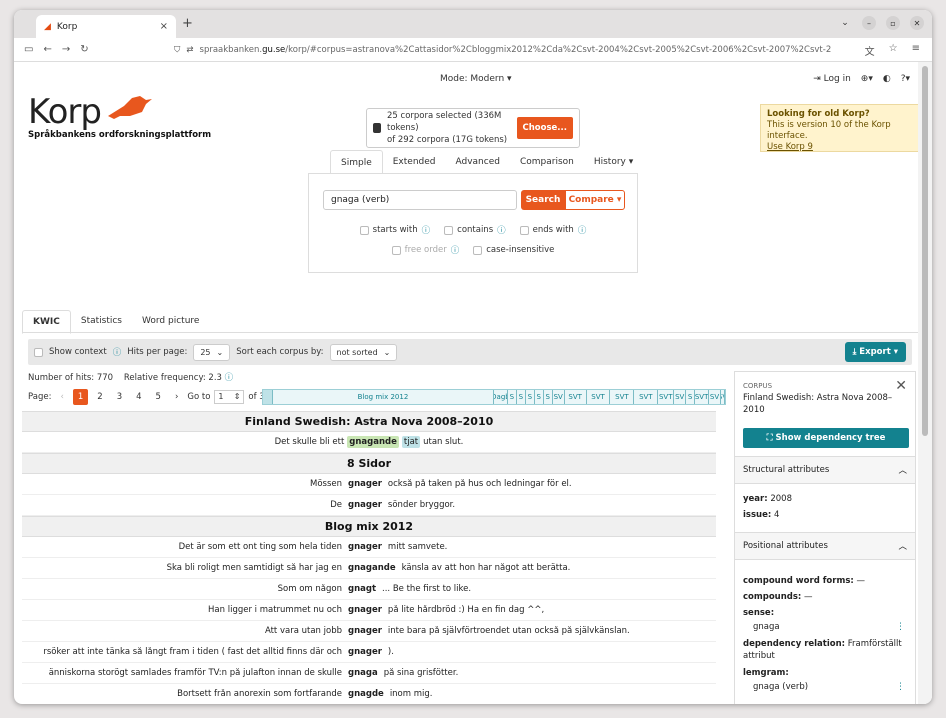 The width and height of the screenshot is (946, 718). Describe the element at coordinates (38, 352) in the screenshot. I see `show-context-checkbox` at that location.